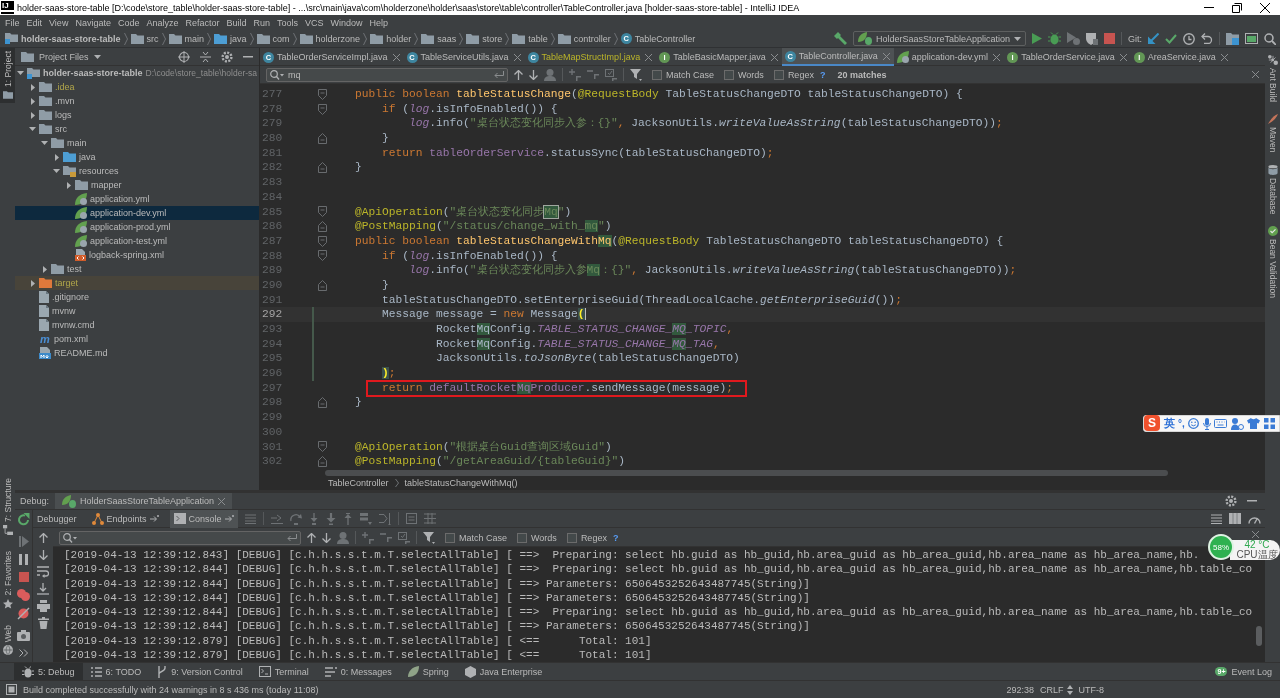 The height and width of the screenshot is (698, 1280). Describe the element at coordinates (23, 577) in the screenshot. I see `stop-icon` at that location.